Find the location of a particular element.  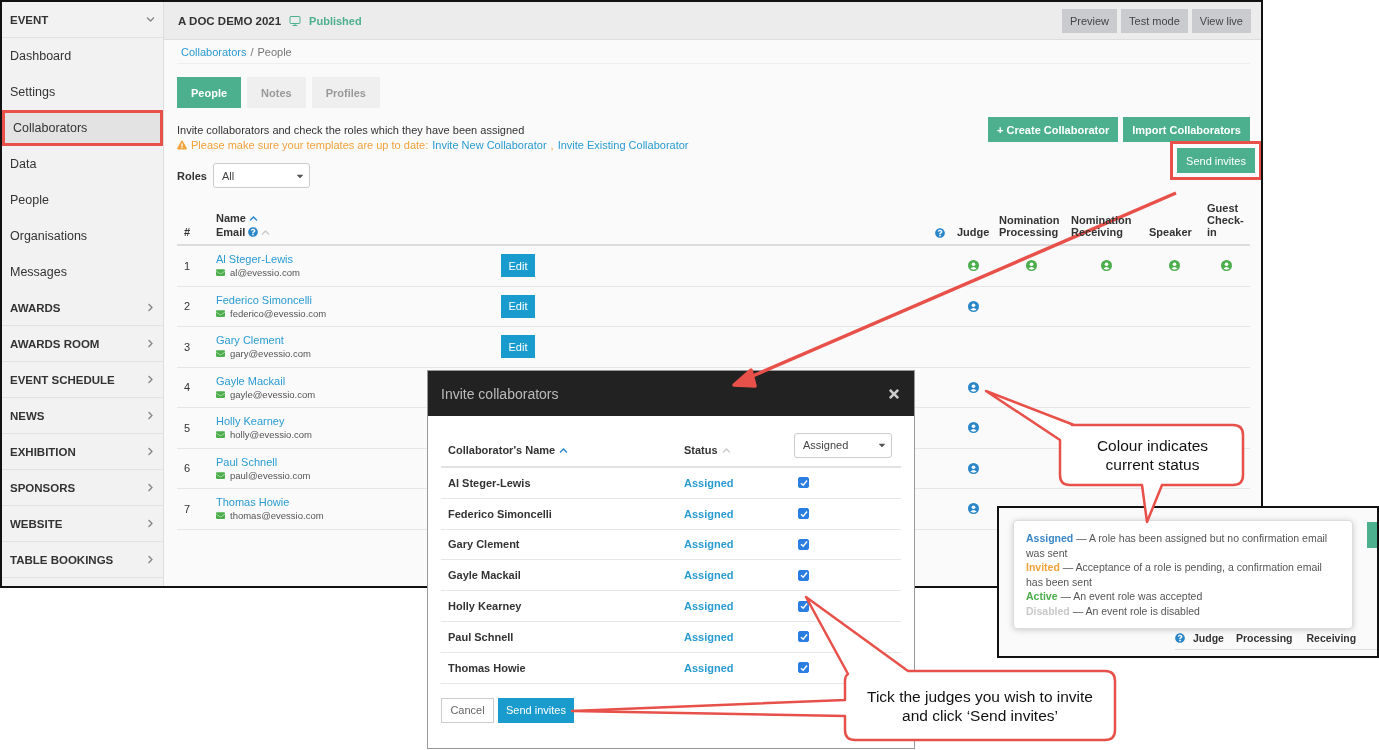

roles-label: Roles is located at coordinates (192, 175).